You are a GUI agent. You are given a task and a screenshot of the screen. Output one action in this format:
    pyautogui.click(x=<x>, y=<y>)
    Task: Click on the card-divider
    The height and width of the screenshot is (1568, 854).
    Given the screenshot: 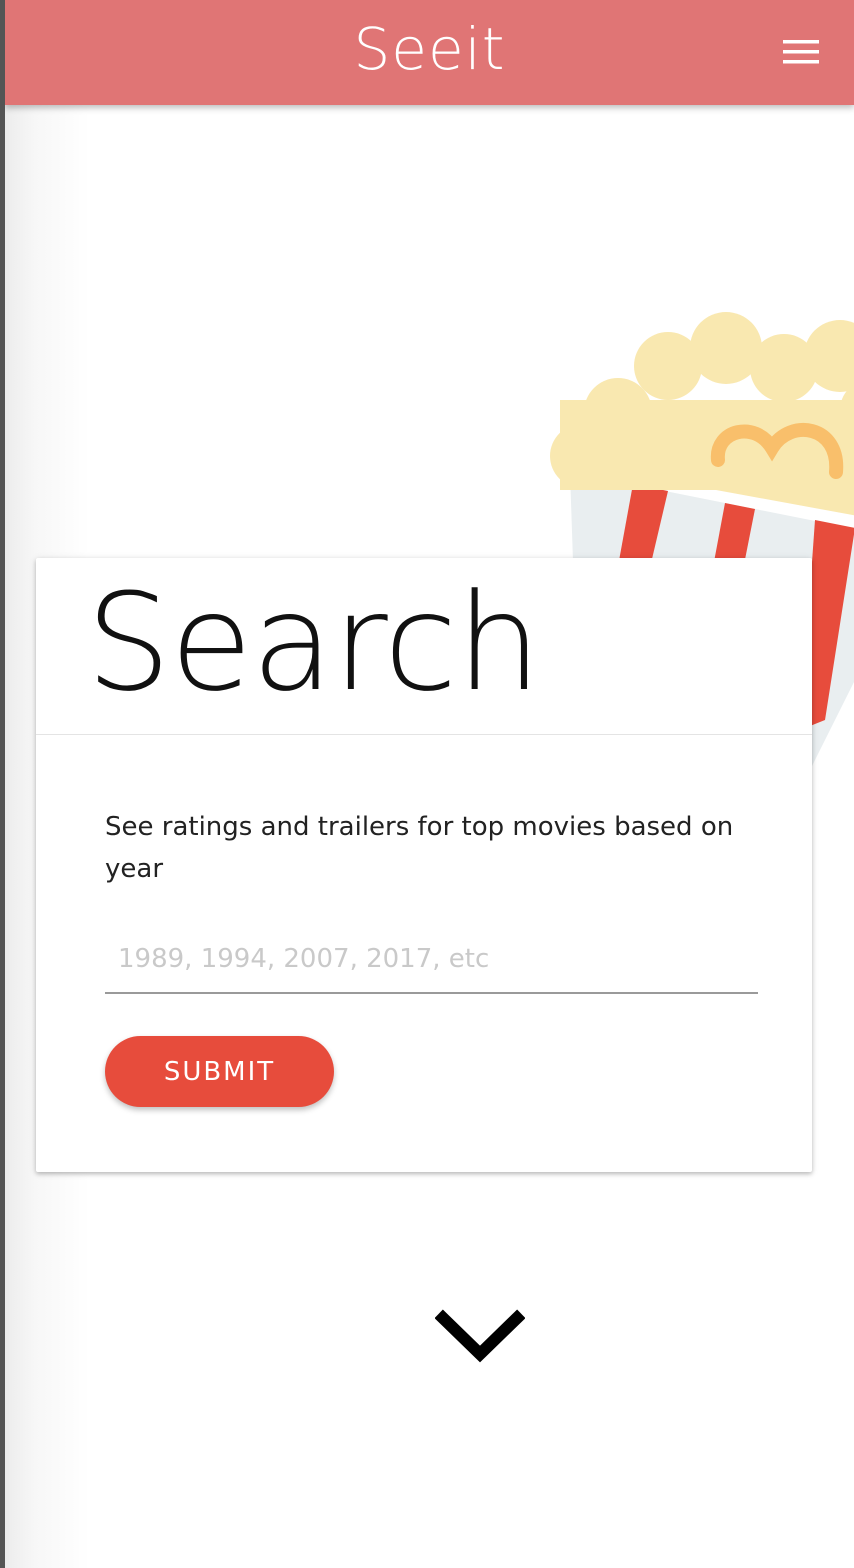 What is the action you would take?
    pyautogui.click(x=424, y=734)
    